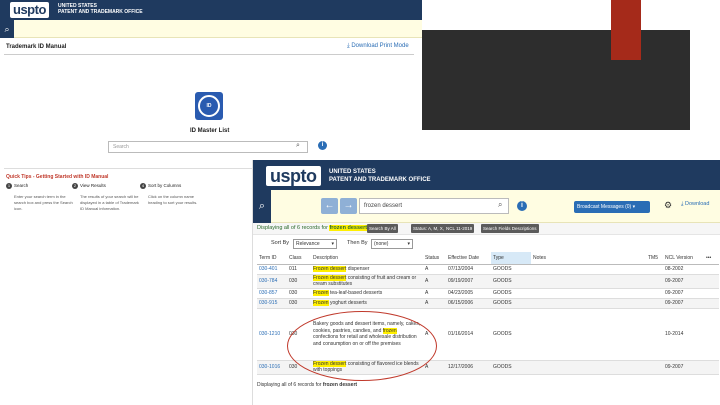  I want to click on step-title: Sort by Columns, so click(165, 185).